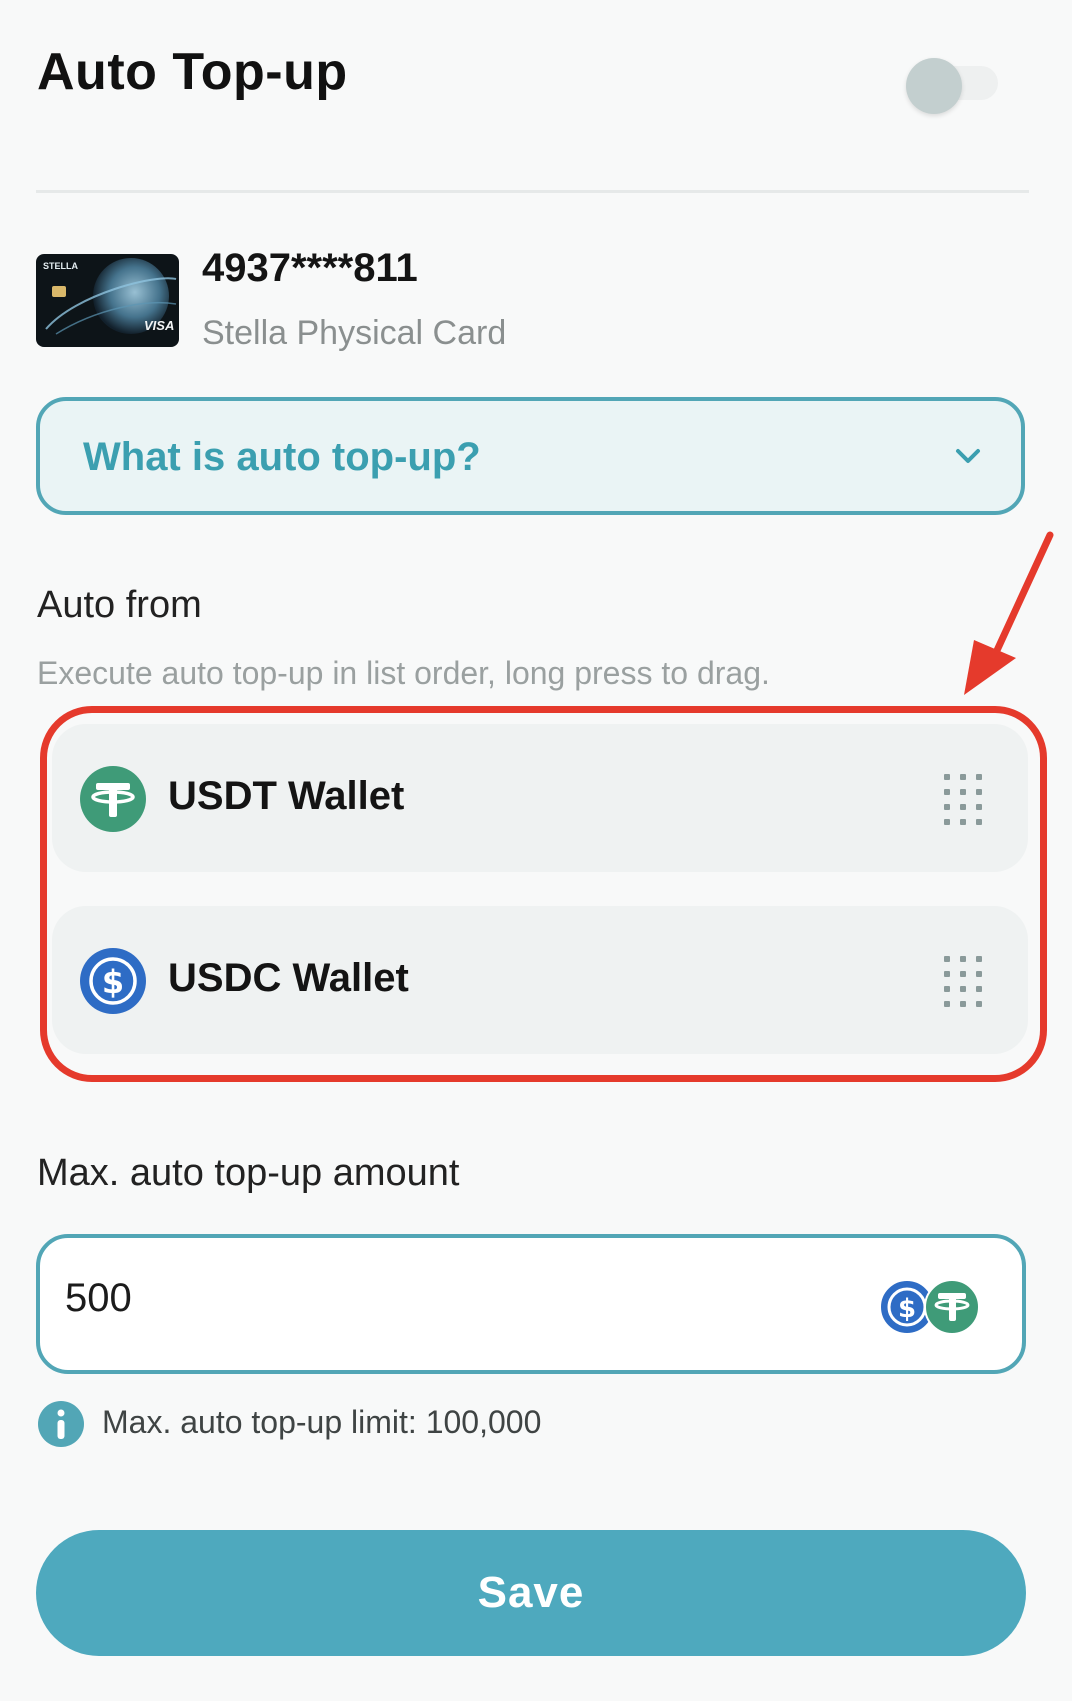 Image resolution: width=1072 pixels, height=1701 pixels. What do you see at coordinates (119, 605) in the screenshot?
I see `auto-from-title: Auto from` at bounding box center [119, 605].